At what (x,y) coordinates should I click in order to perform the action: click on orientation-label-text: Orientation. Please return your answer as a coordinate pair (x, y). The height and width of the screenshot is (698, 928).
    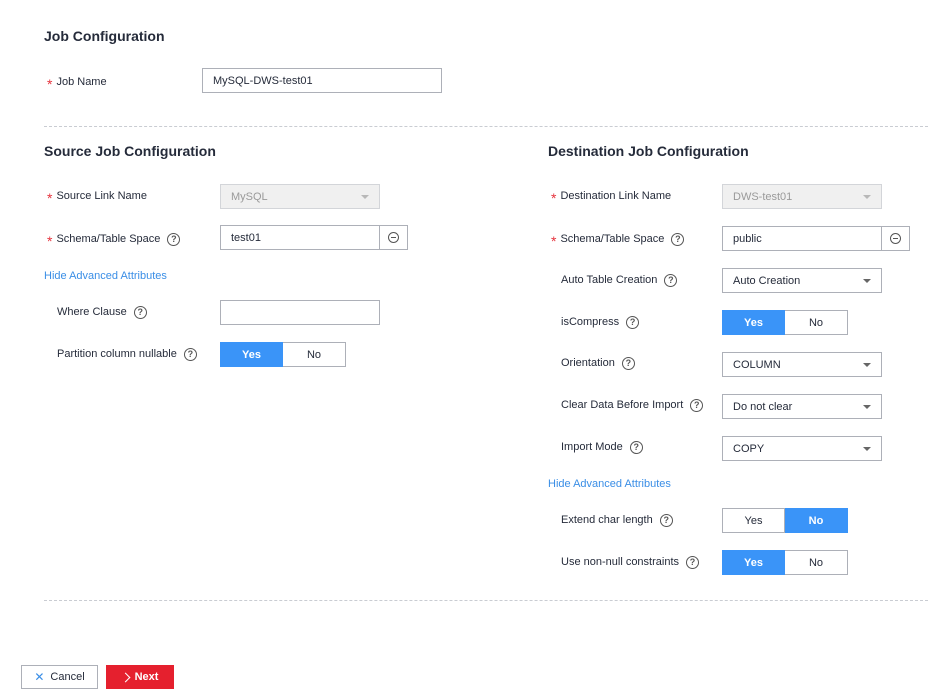
    Looking at the image, I should click on (588, 363).